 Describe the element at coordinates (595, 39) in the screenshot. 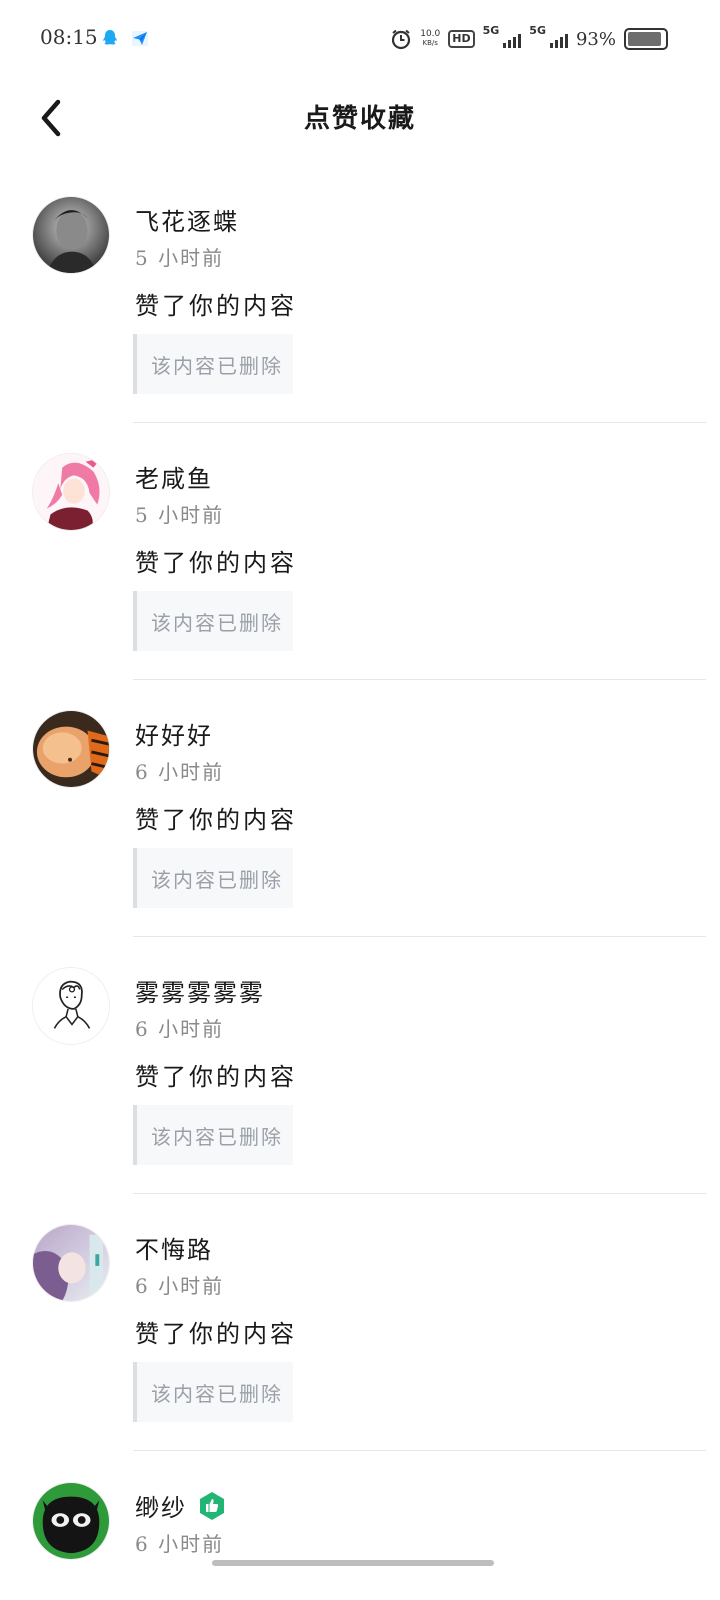

I see `battery-percentage: 93%` at that location.